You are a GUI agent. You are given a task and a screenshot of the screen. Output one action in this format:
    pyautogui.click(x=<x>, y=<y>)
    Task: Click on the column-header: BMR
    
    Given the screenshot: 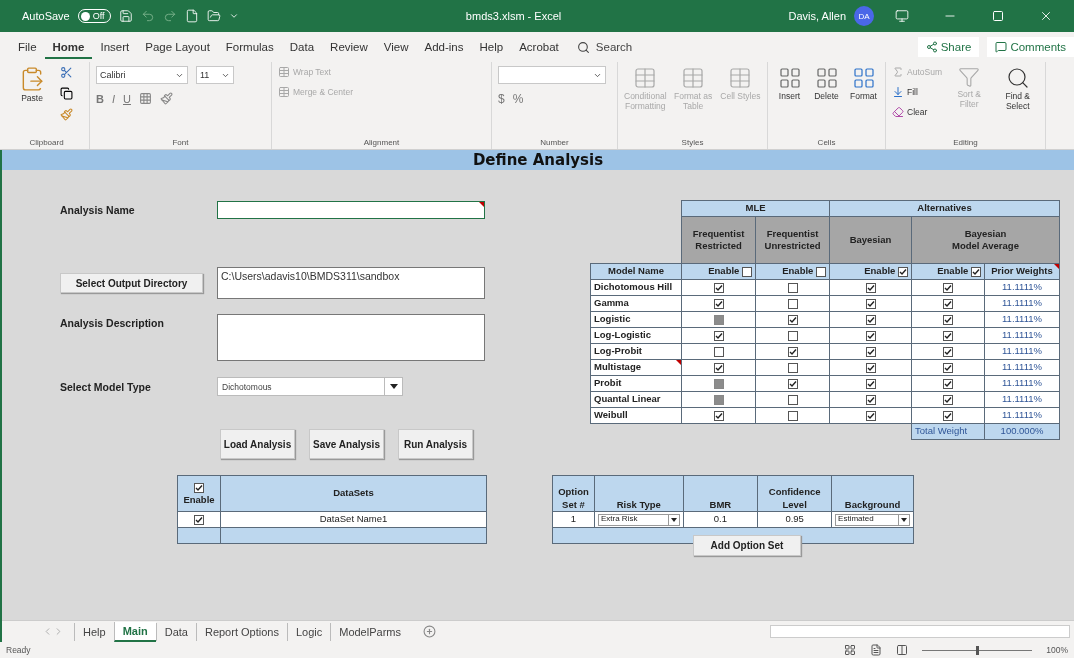 What is the action you would take?
    pyautogui.click(x=720, y=493)
    